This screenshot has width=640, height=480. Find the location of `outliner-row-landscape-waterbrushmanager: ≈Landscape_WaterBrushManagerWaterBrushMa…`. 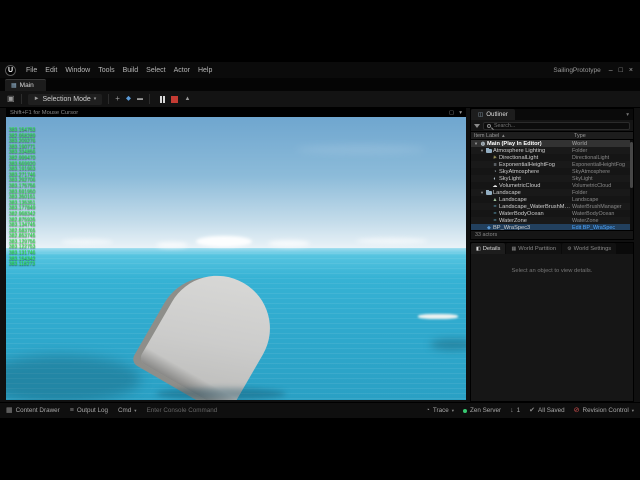

outliner-row-landscape-waterbrushmanager: ≈Landscape_WaterBrushManagerWaterBrushMa… is located at coordinates (552, 206).